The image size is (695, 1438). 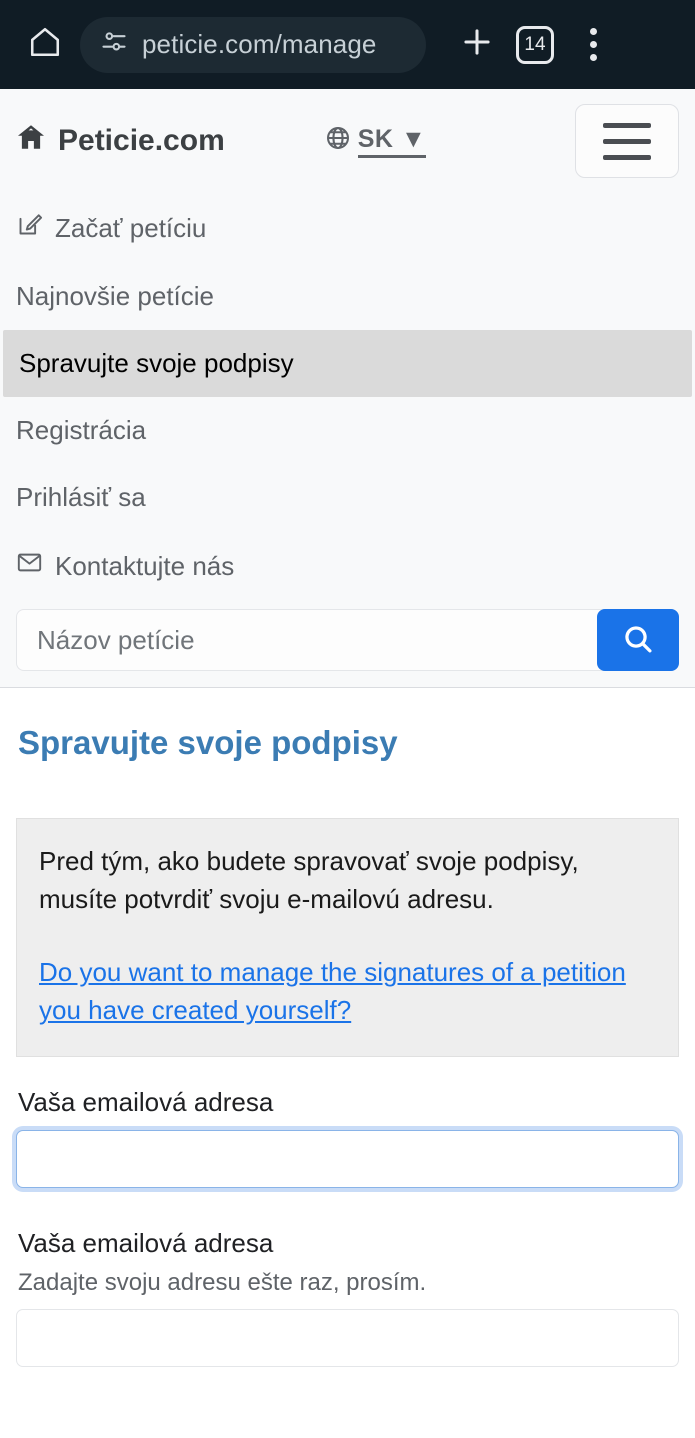 I want to click on plus-icon, so click(x=477, y=44).